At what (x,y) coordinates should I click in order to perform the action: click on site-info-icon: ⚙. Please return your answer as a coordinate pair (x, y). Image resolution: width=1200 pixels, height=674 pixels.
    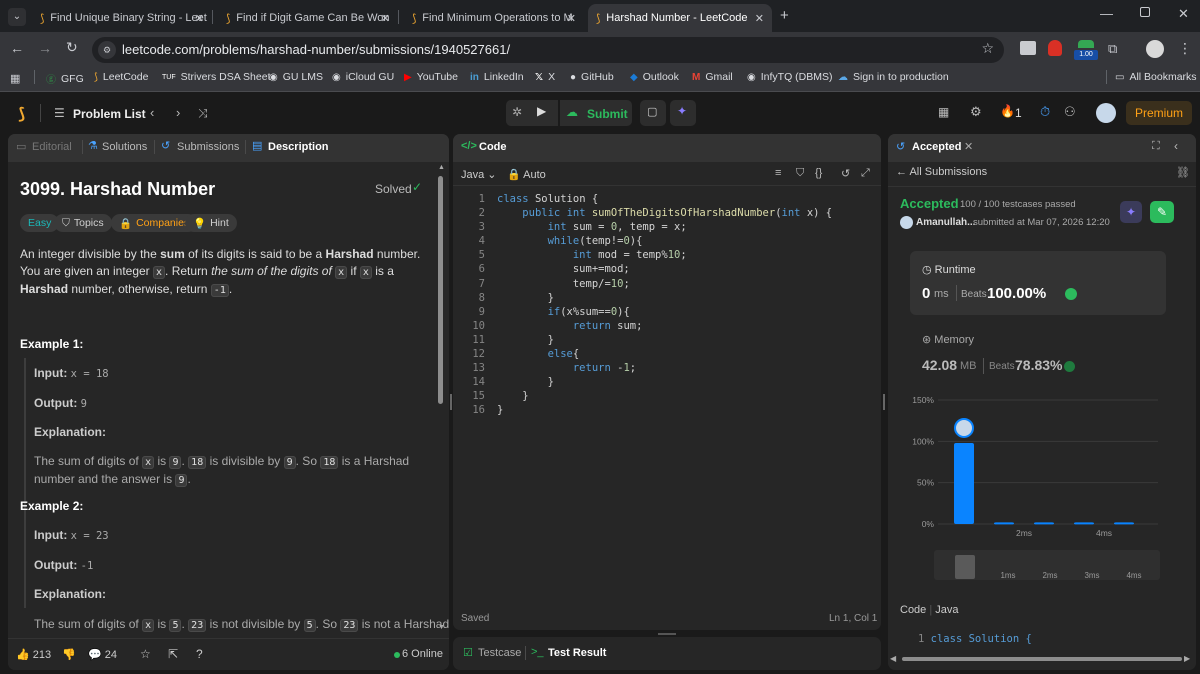
    Looking at the image, I should click on (107, 50).